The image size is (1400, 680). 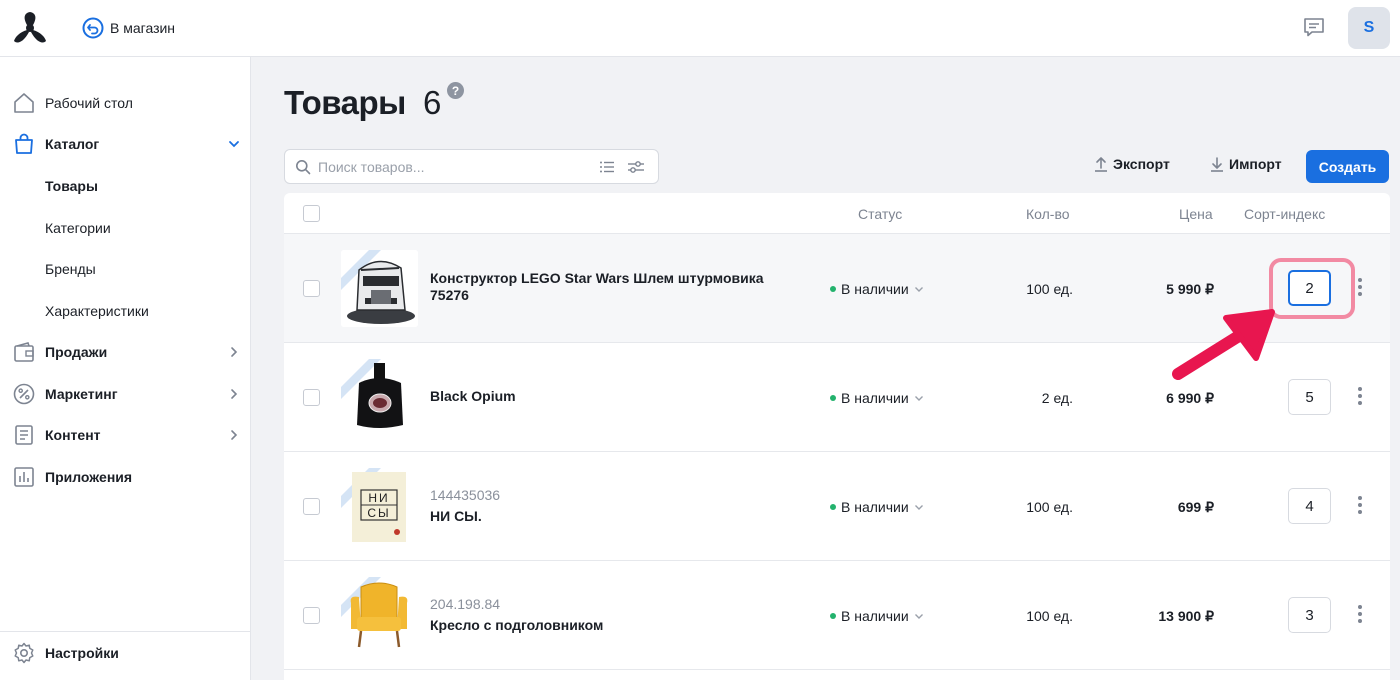 What do you see at coordinates (345, 102) in the screenshot?
I see `page-title: Товары` at bounding box center [345, 102].